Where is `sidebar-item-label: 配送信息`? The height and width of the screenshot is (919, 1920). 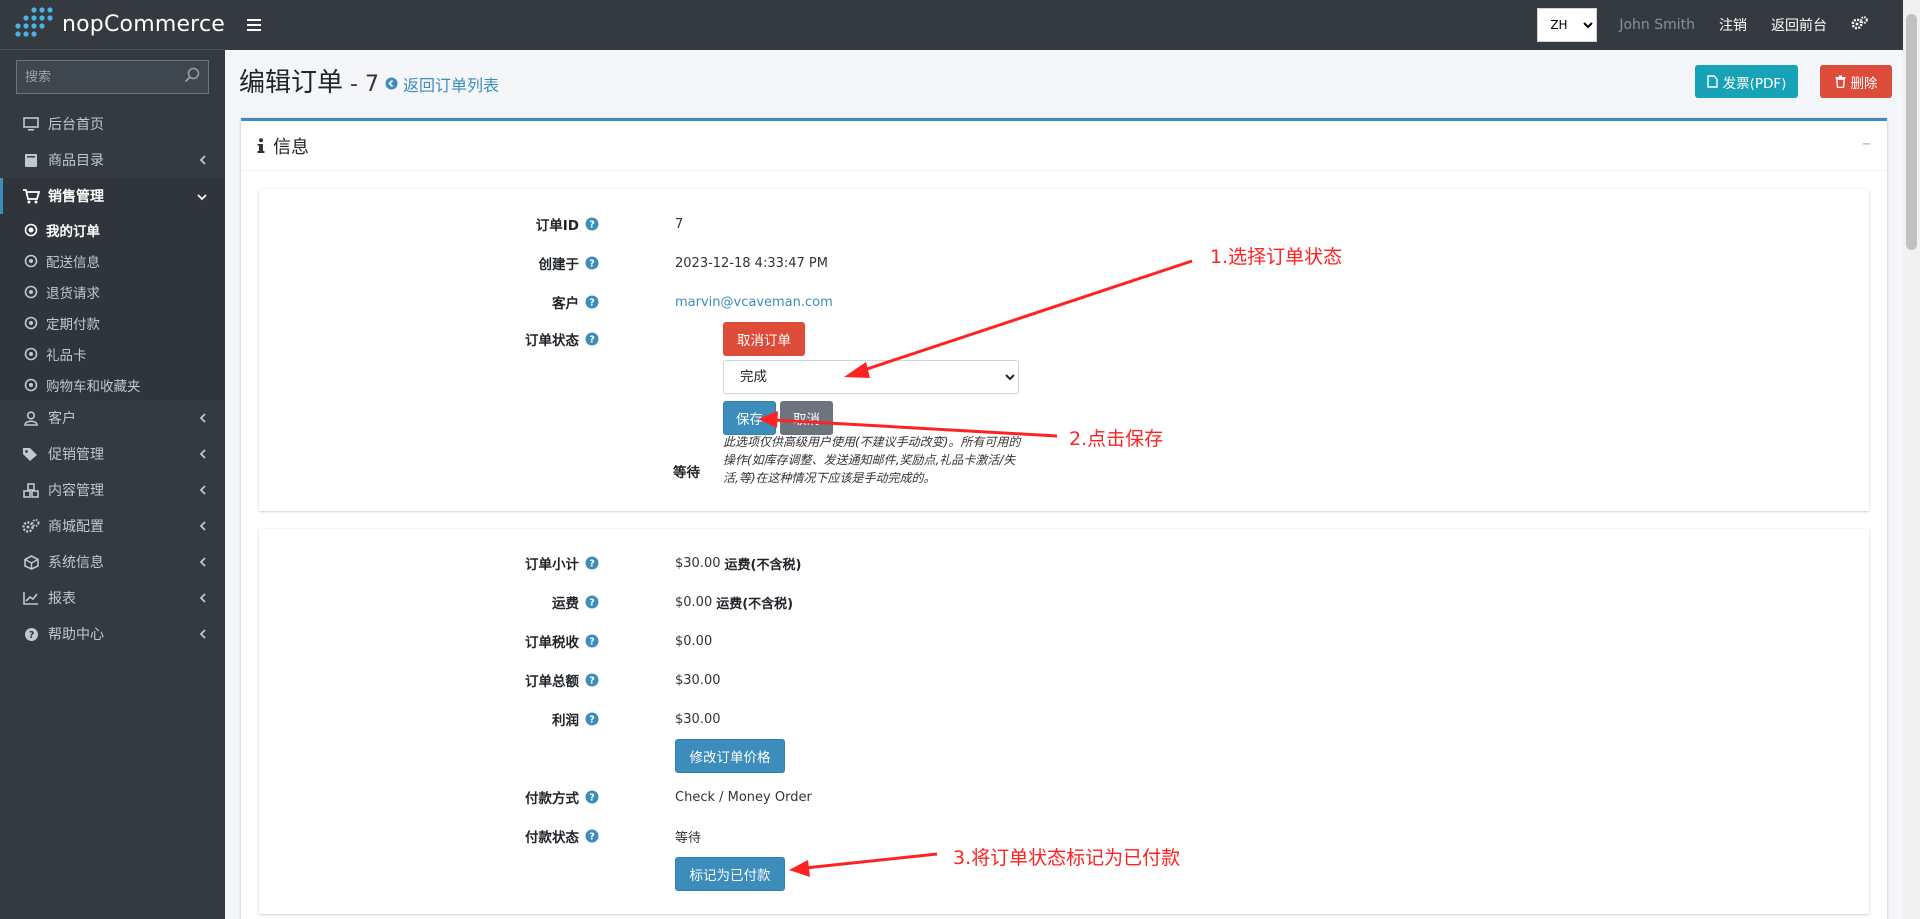 sidebar-item-label: 配送信息 is located at coordinates (73, 262).